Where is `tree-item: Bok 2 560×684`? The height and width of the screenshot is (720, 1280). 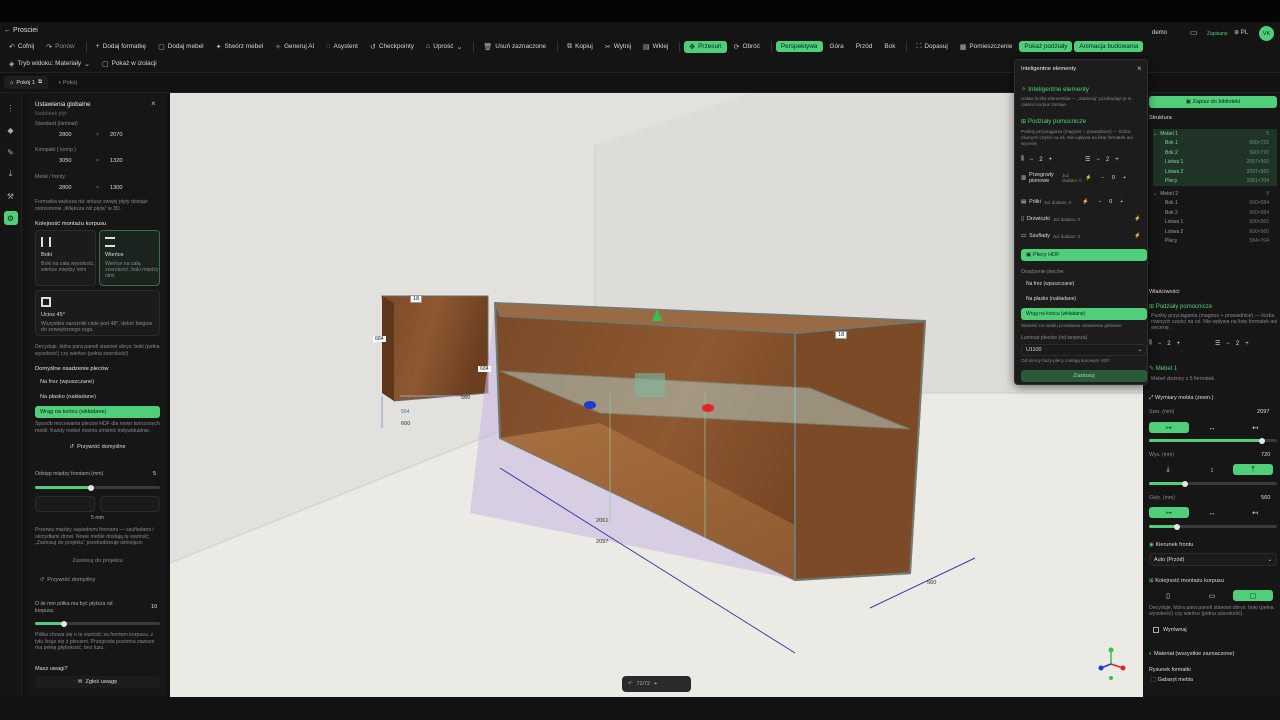
tree-item: Bok 2 560×684 is located at coordinates (1215, 213).